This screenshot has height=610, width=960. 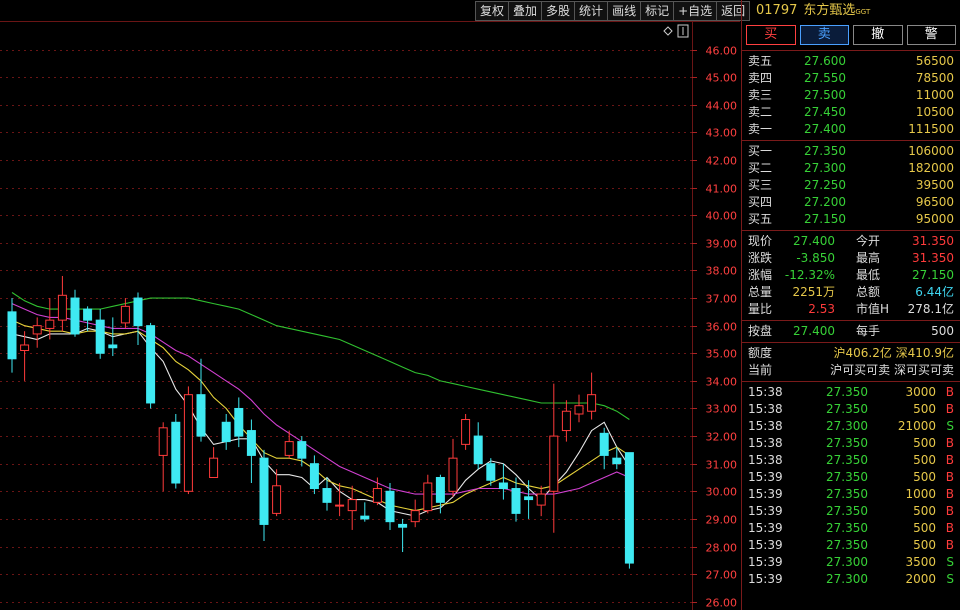 What do you see at coordinates (765, 494) in the screenshot?
I see `tick-time: 15:39` at bounding box center [765, 494].